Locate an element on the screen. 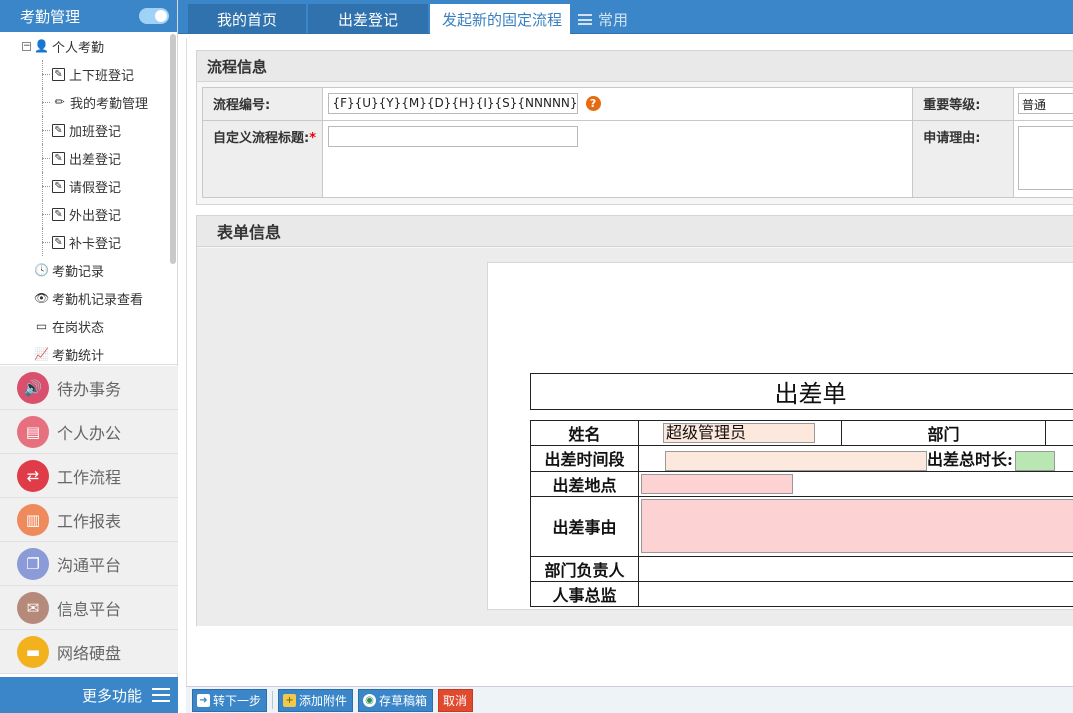  tab-common: 常用 is located at coordinates (618, 19).